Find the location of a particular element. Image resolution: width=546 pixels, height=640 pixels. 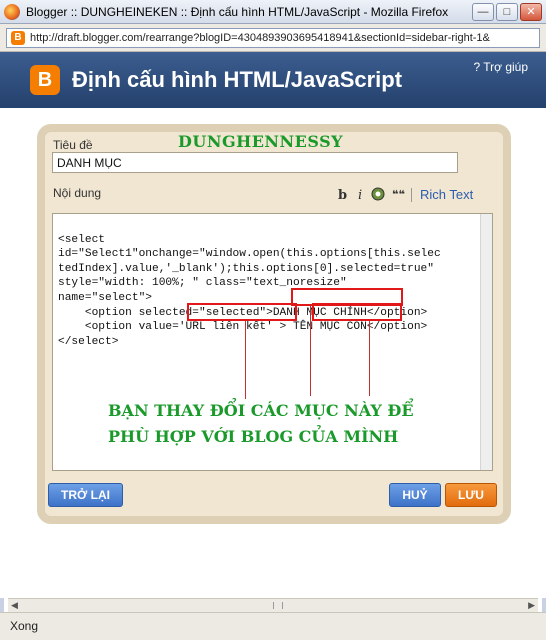

back-button: TRỞ LẠI is located at coordinates (85, 495).